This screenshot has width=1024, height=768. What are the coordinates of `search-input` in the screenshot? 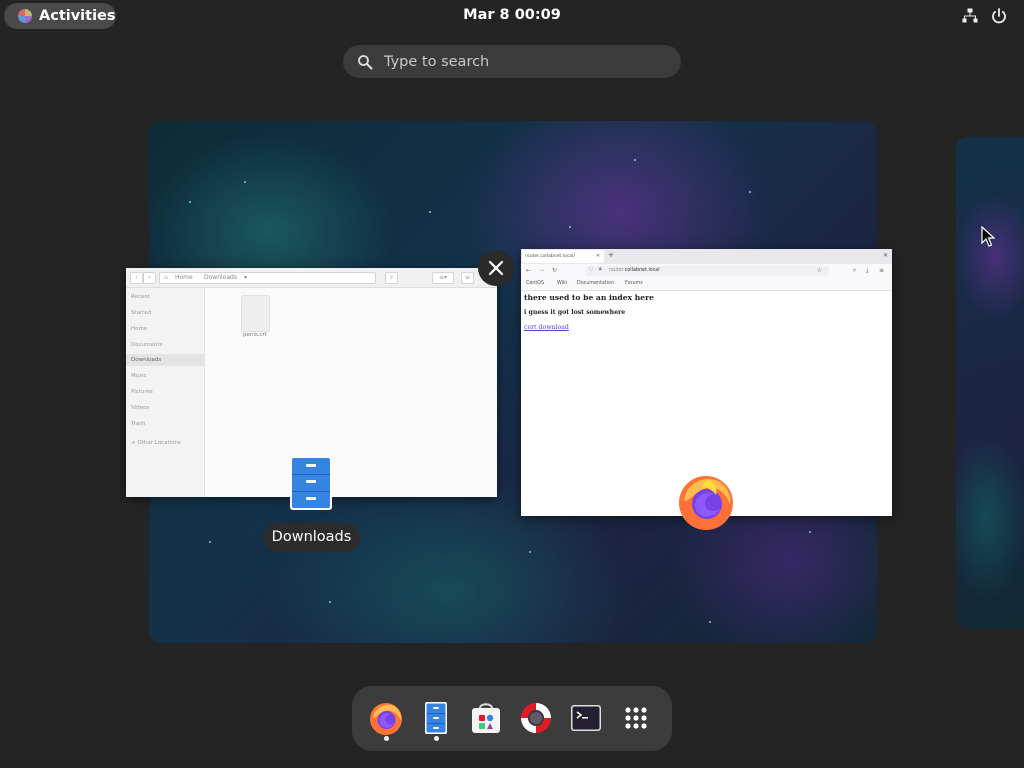 It's located at (514, 61).